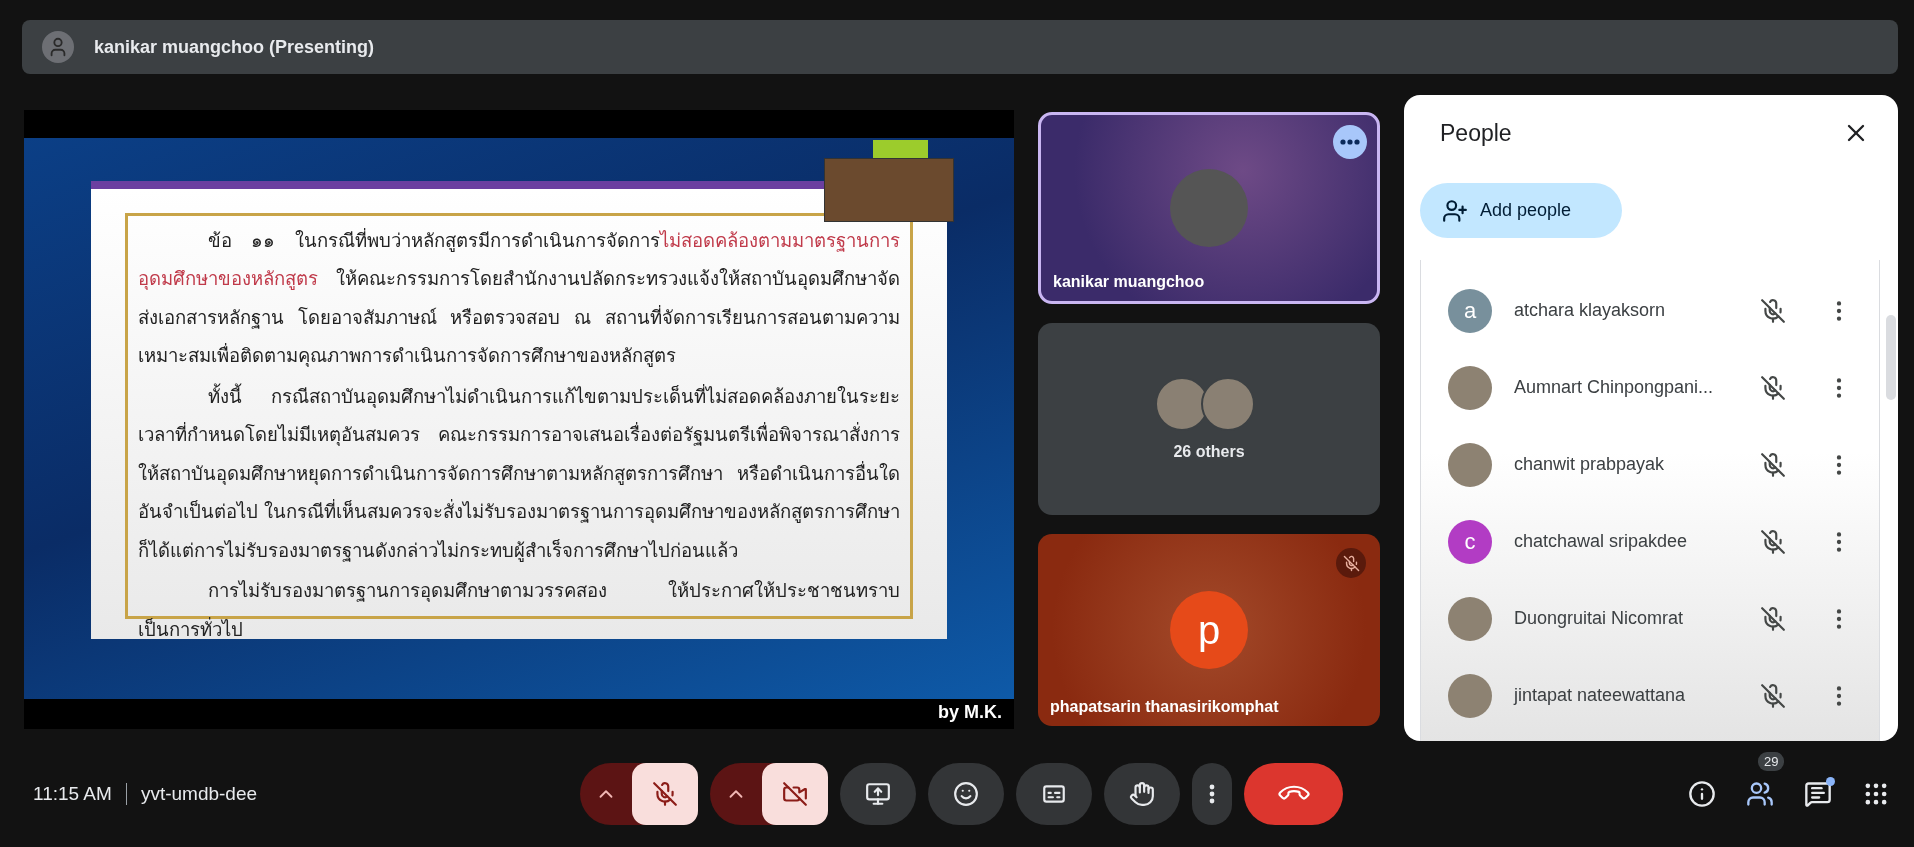 The height and width of the screenshot is (847, 1914). I want to click on info-icon, so click(1702, 794).